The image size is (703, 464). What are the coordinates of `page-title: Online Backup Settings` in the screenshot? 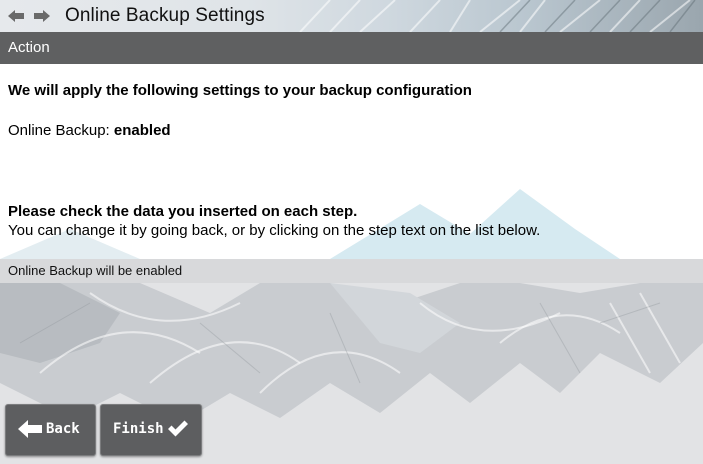 It's located at (165, 15).